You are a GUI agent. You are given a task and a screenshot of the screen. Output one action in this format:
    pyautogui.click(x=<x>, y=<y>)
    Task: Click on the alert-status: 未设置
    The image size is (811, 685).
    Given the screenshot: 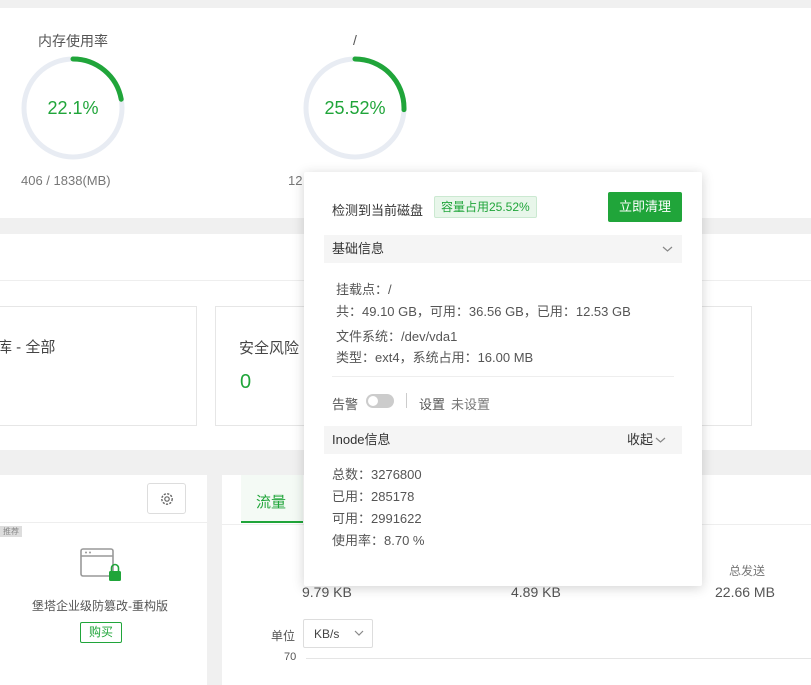 What is the action you would take?
    pyautogui.click(x=471, y=404)
    